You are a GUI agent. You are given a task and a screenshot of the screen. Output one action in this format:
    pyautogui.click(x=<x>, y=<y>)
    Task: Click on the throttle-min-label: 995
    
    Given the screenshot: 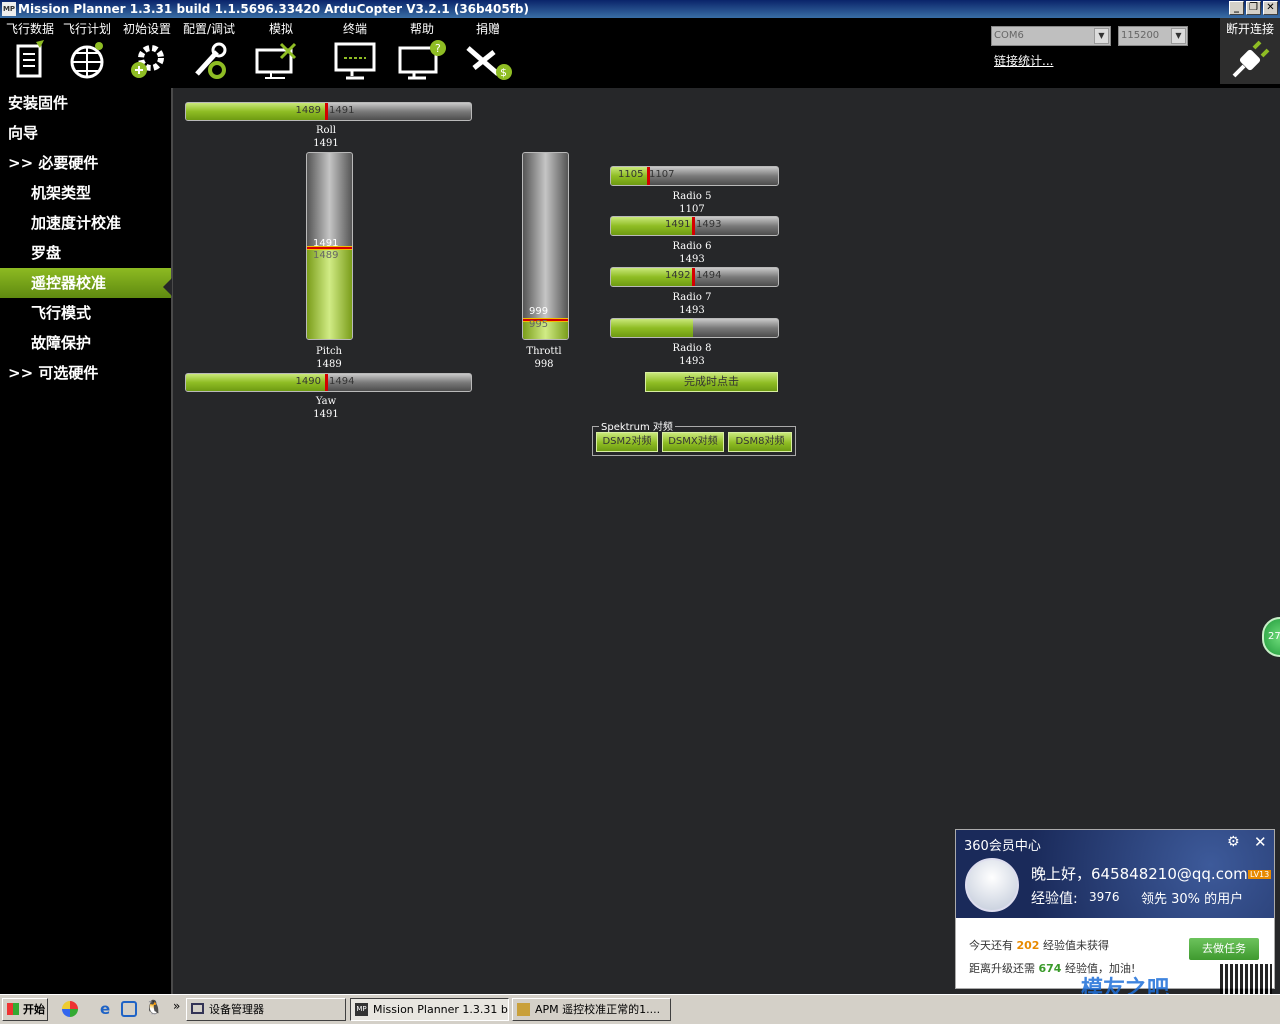 What is the action you would take?
    pyautogui.click(x=539, y=324)
    